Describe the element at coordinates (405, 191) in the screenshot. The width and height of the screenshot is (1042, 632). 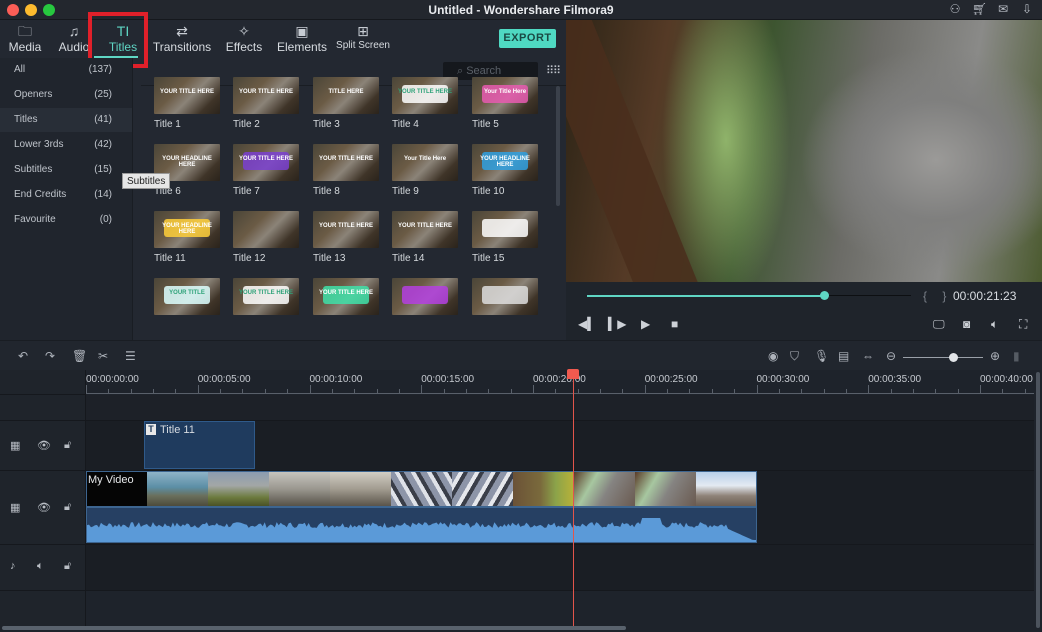
I see `title-label: Title 9` at that location.